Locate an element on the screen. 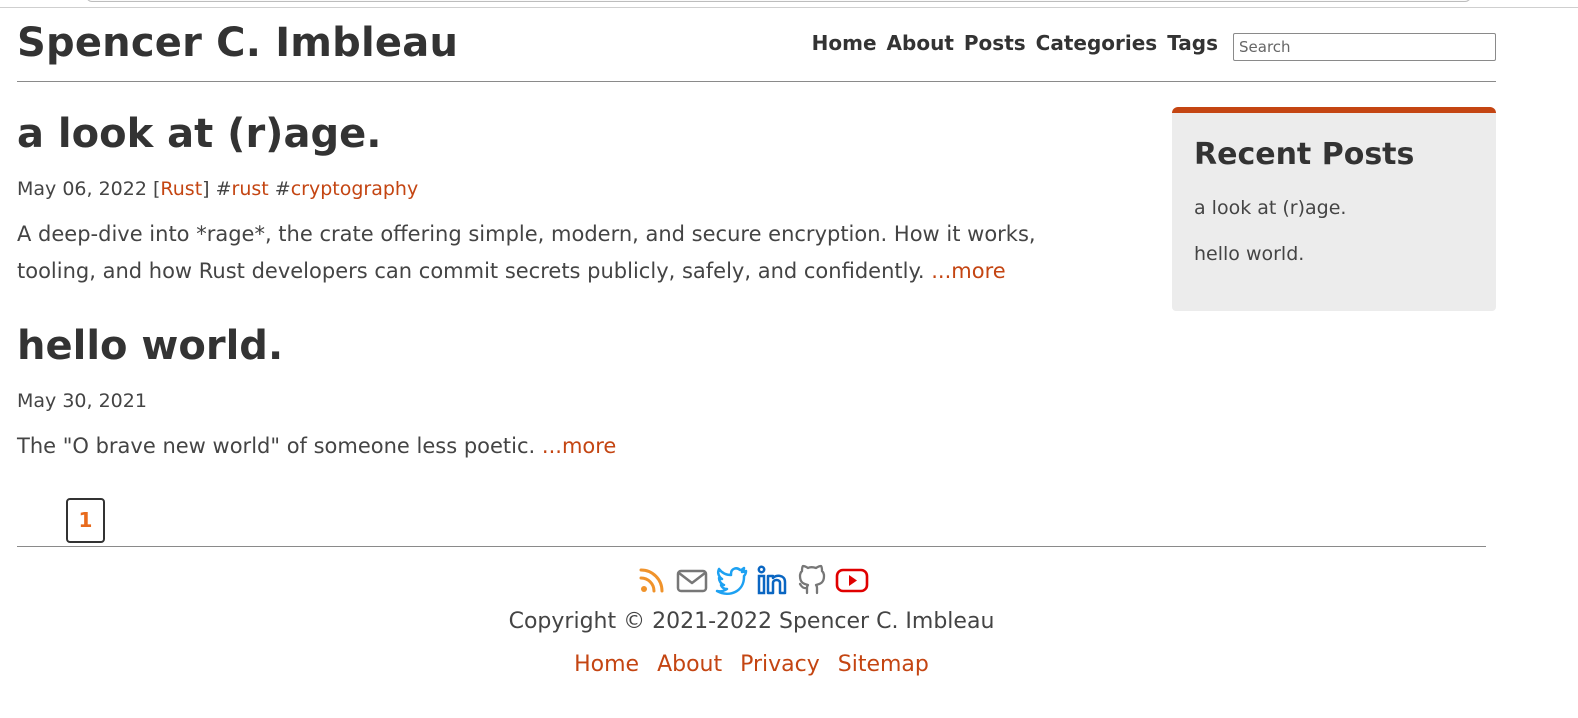  footer-link-about: About is located at coordinates (689, 664).